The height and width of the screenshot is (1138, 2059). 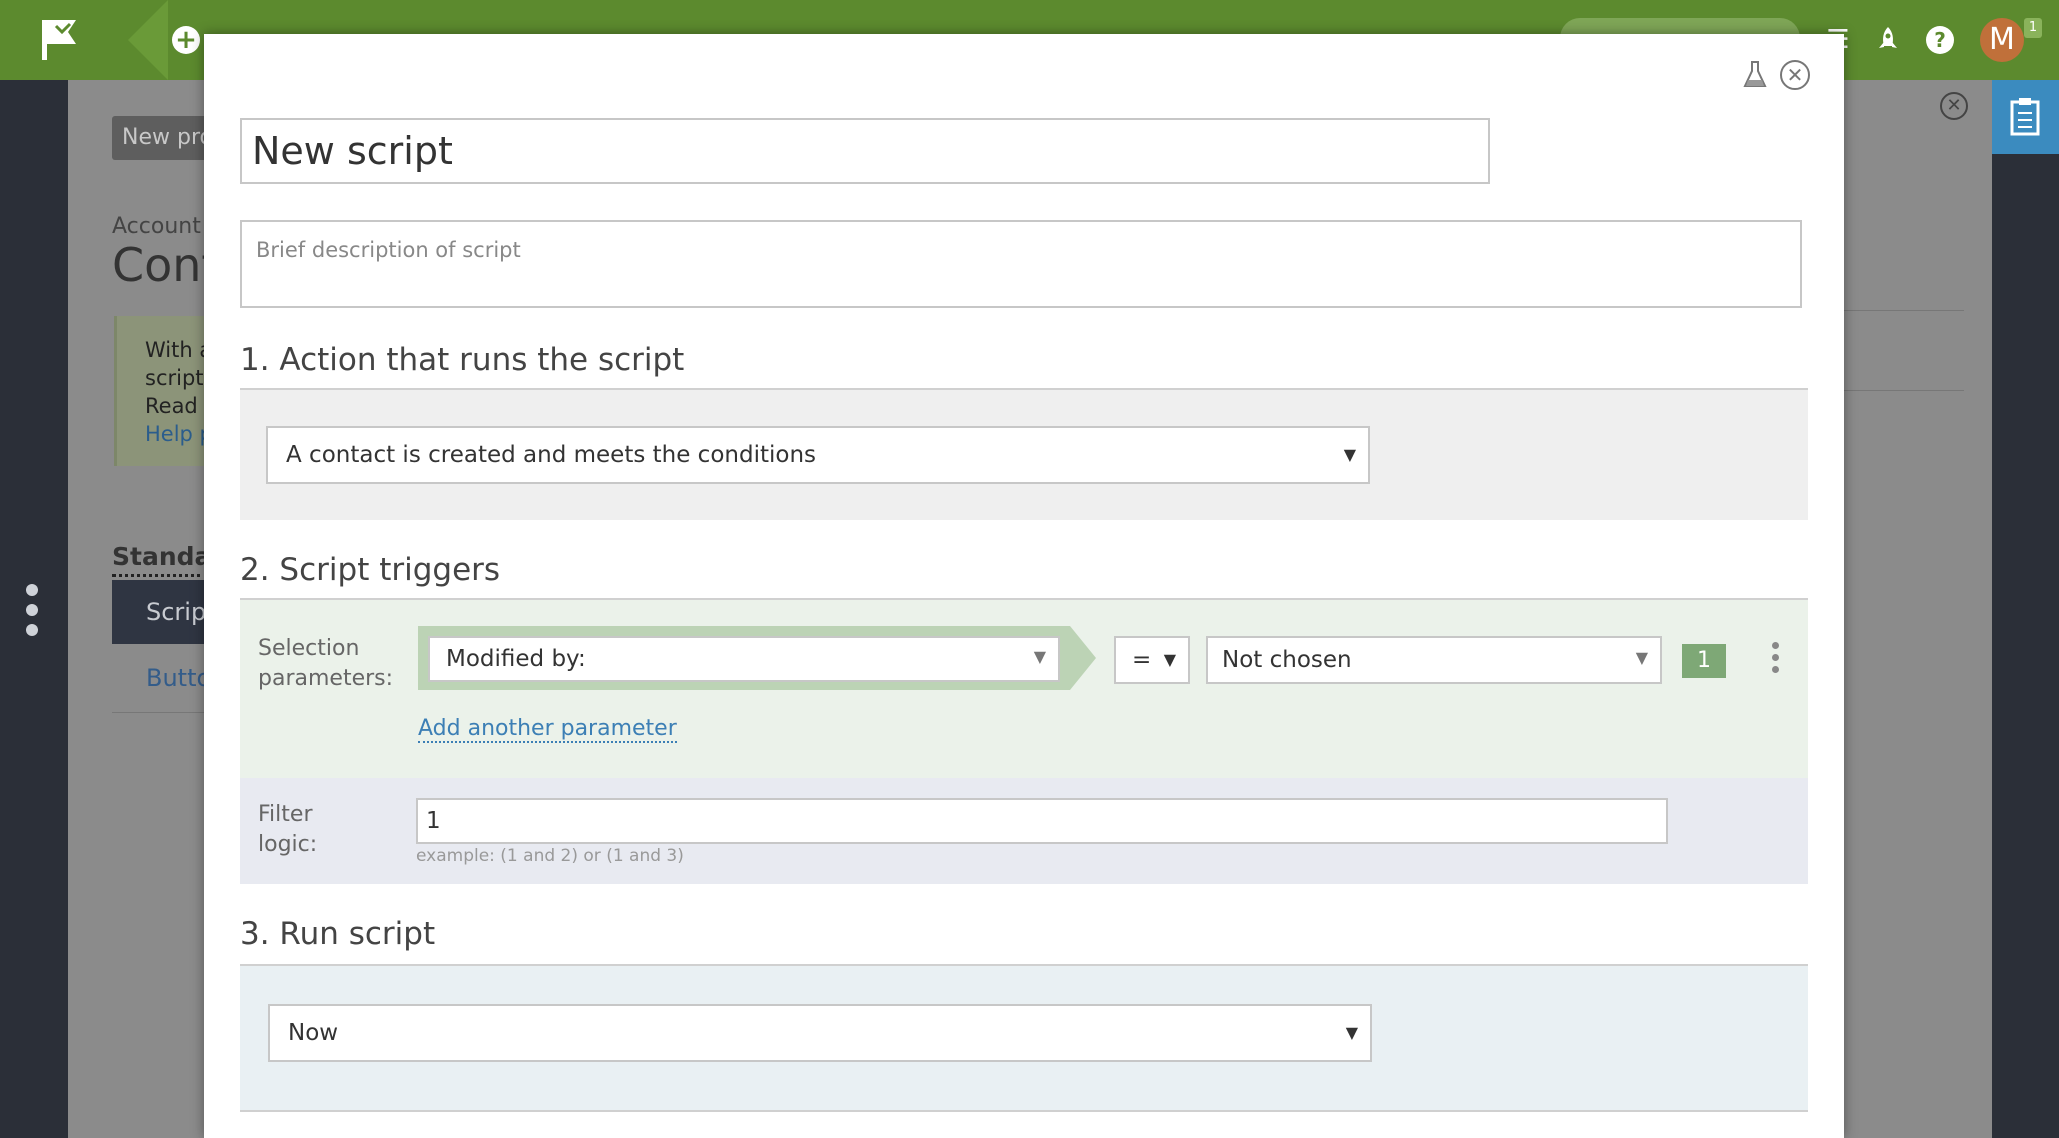 I want to click on operator-select: = ▼, so click(x=1152, y=660).